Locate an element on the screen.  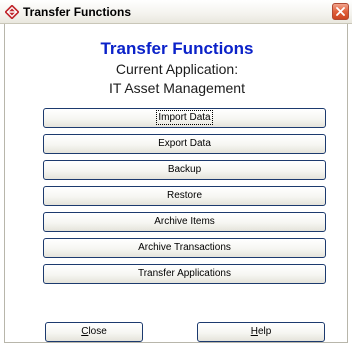
archive-items-button: Archive Items is located at coordinates (184, 222).